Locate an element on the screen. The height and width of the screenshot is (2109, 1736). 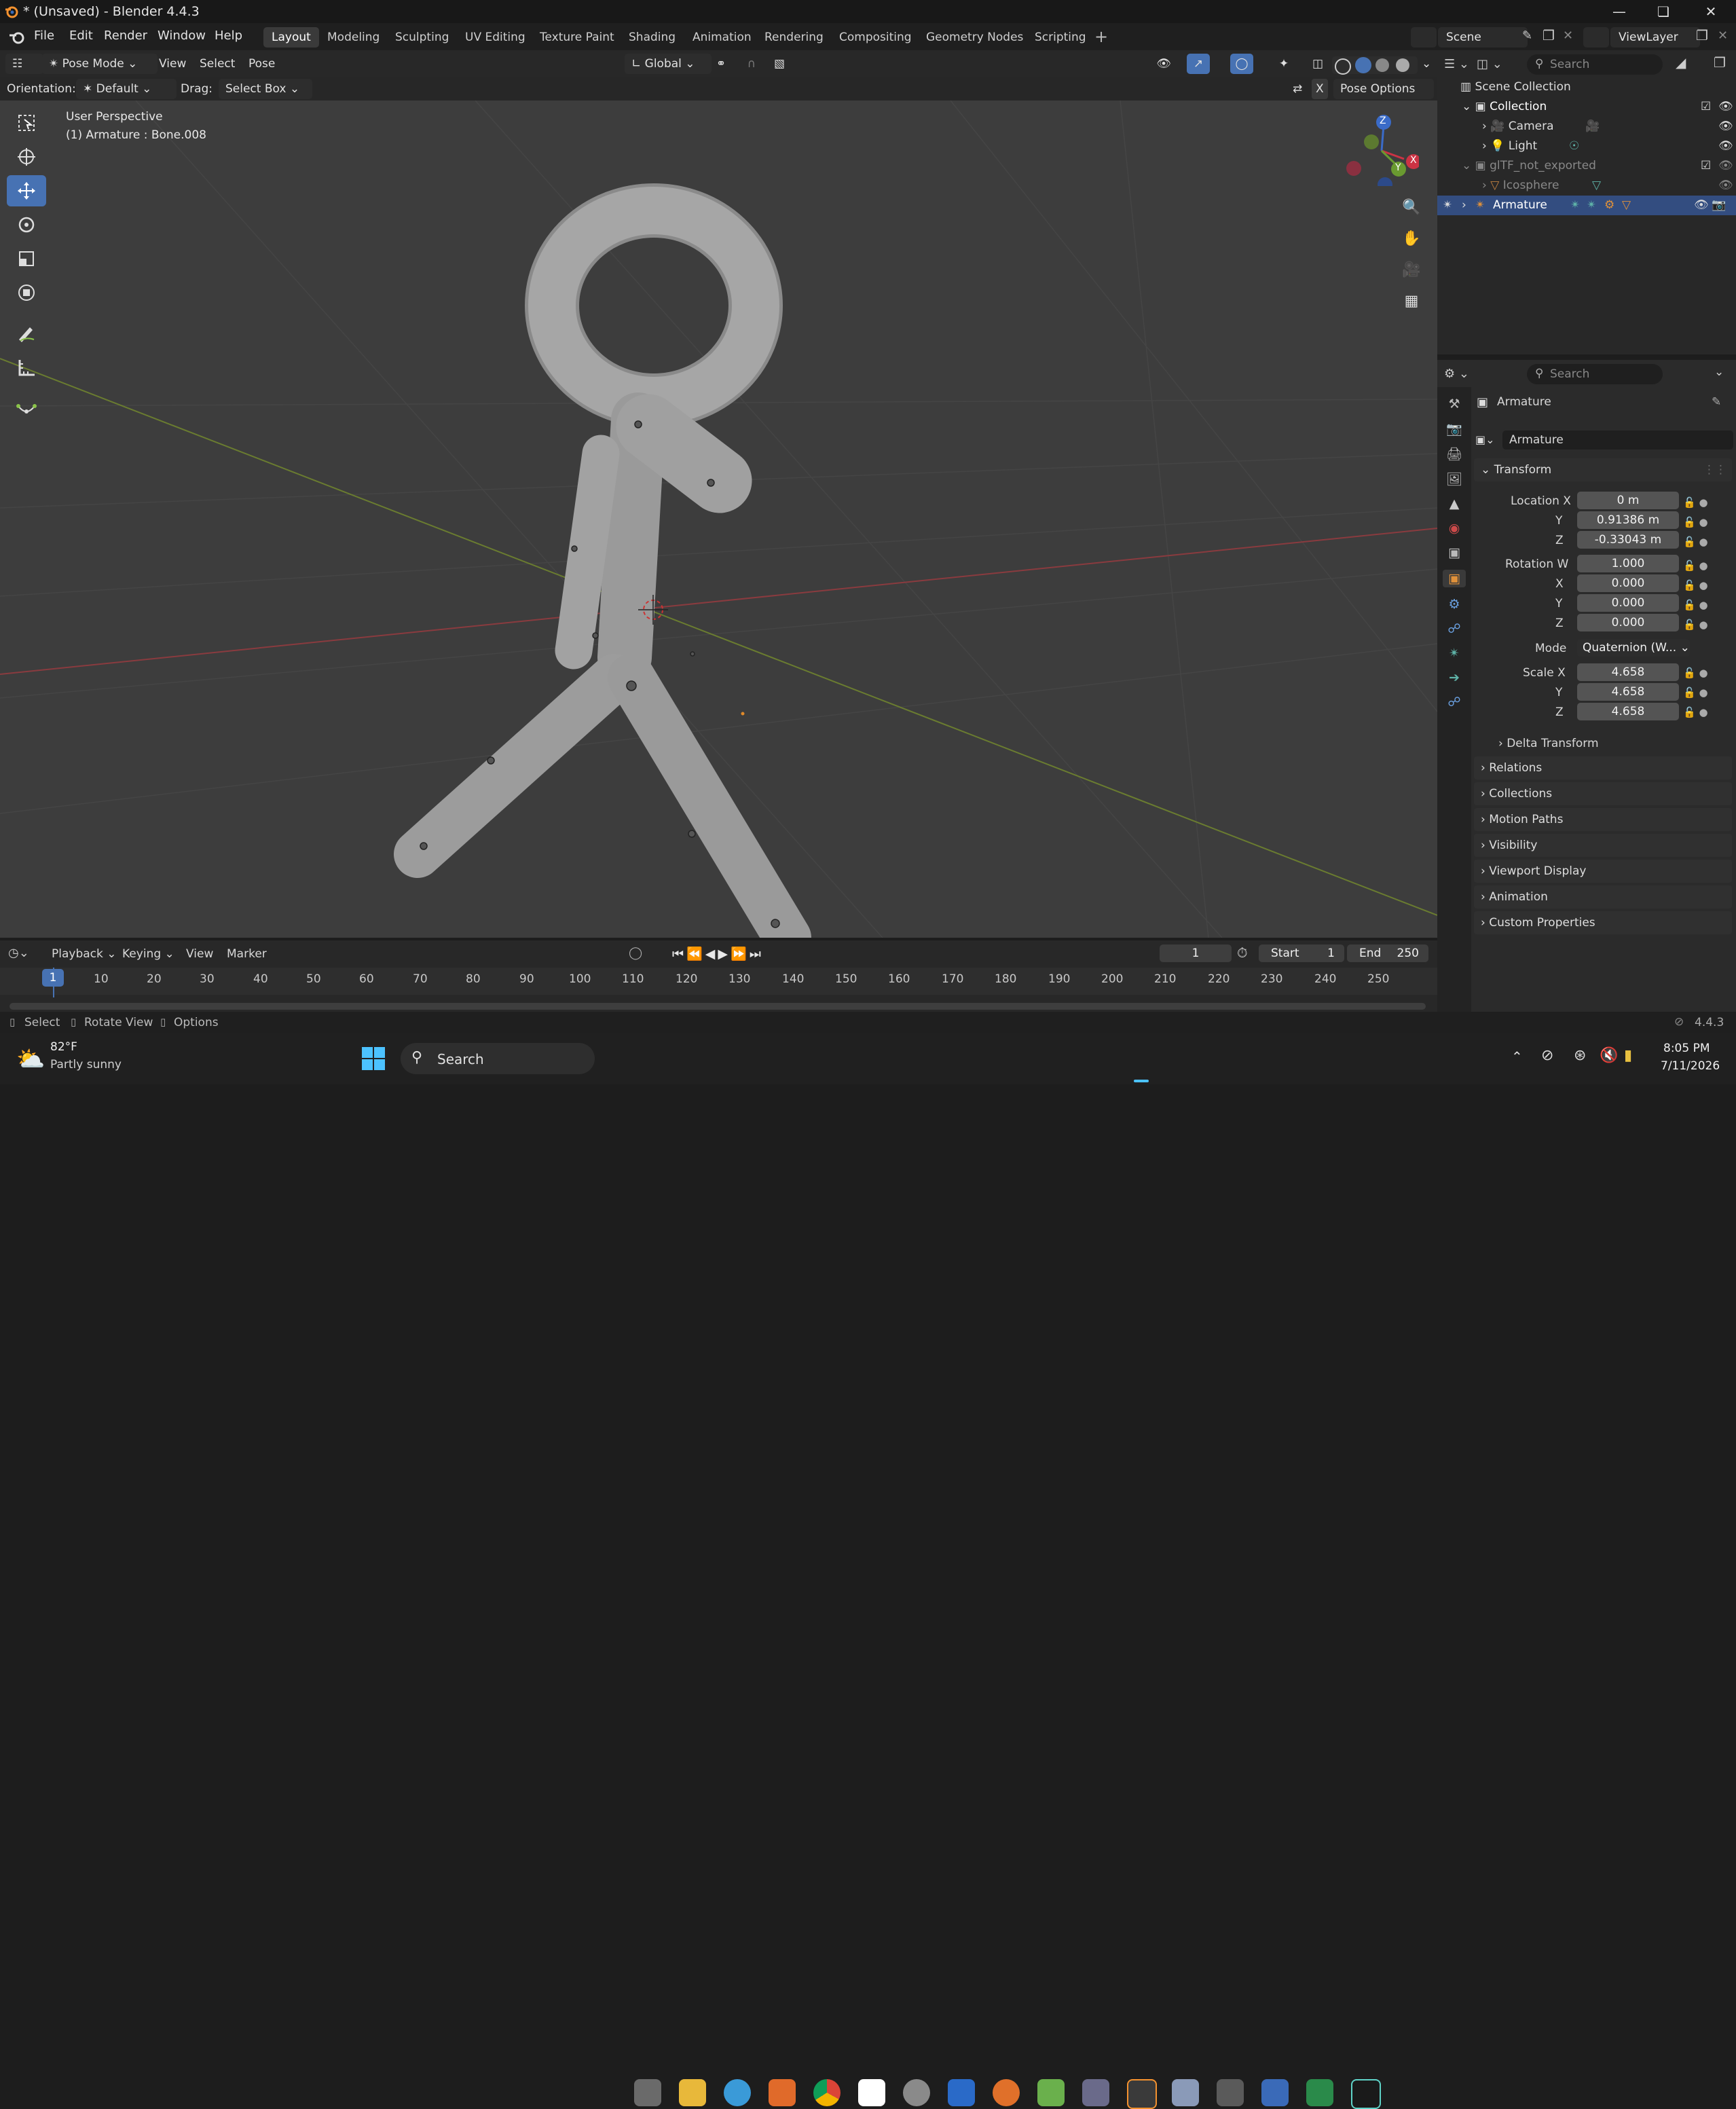
annotate-tool is located at coordinates (27, 333).